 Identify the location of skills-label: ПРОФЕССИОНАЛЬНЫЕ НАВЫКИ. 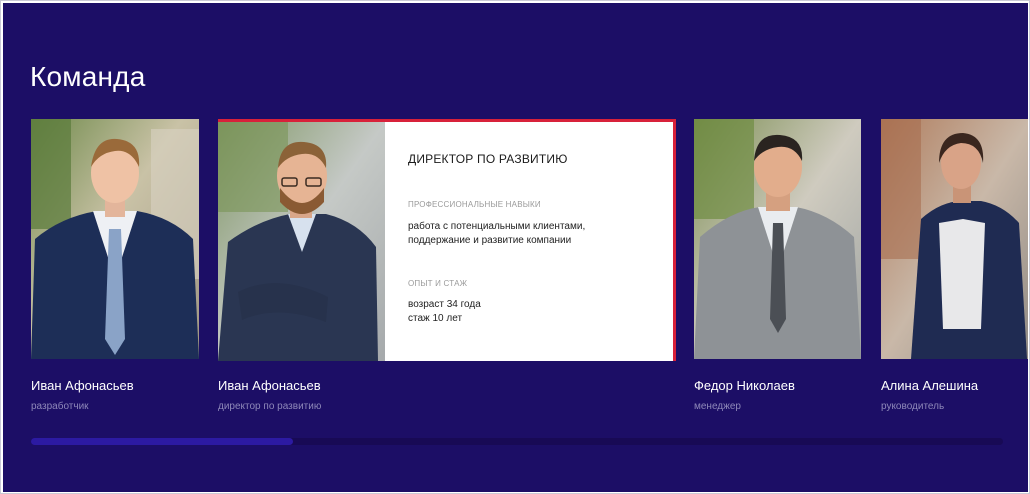
(474, 204).